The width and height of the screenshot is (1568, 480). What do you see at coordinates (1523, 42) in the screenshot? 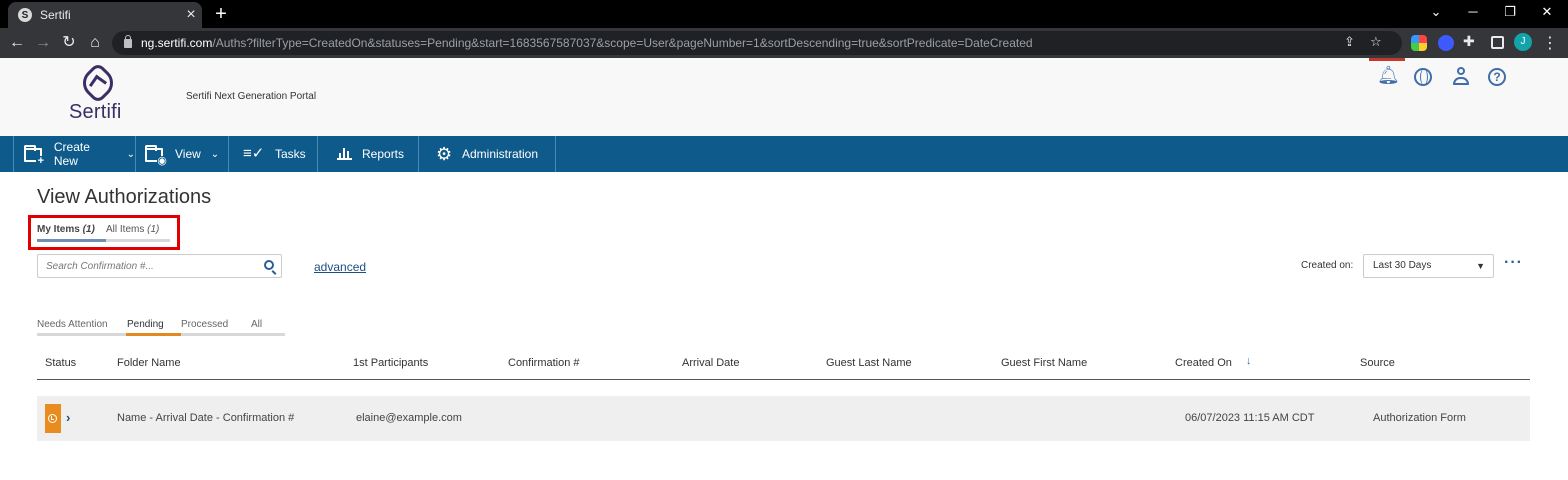
I see `profile-avatar: J` at bounding box center [1523, 42].